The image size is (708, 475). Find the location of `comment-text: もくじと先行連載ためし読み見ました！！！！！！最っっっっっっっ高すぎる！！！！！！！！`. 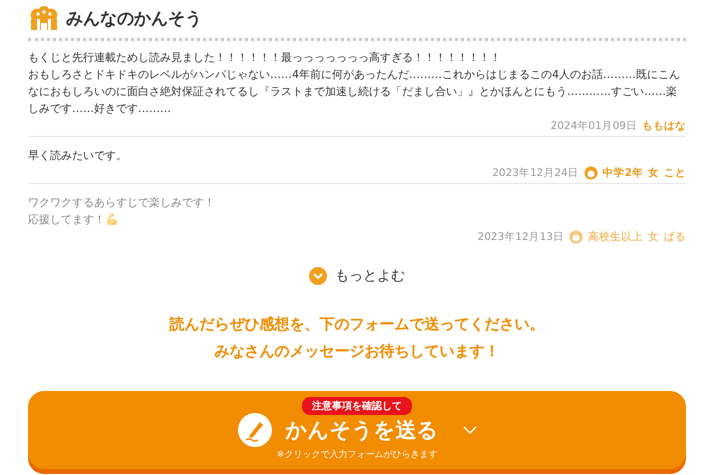

comment-text: もくじと先行連載ためし読み見ました！！！！！！最っっっっっっっ高すぎる！！！！！！！！ is located at coordinates (265, 58).